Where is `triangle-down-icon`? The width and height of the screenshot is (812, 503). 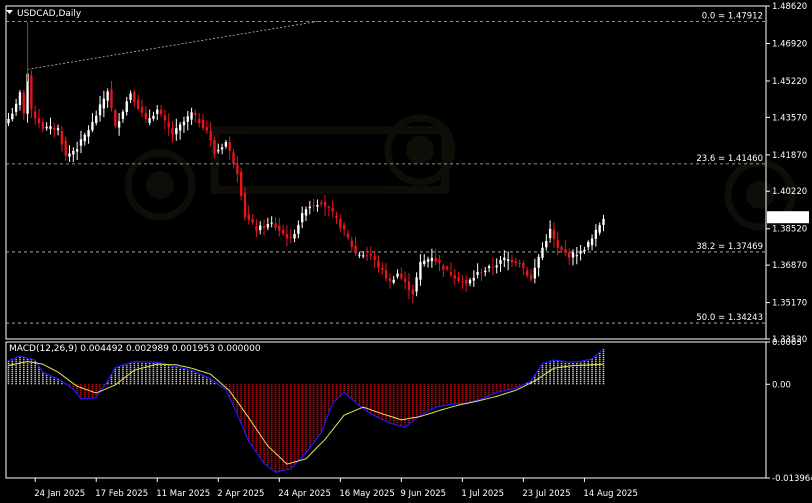
triangle-down-icon is located at coordinates (9, 12).